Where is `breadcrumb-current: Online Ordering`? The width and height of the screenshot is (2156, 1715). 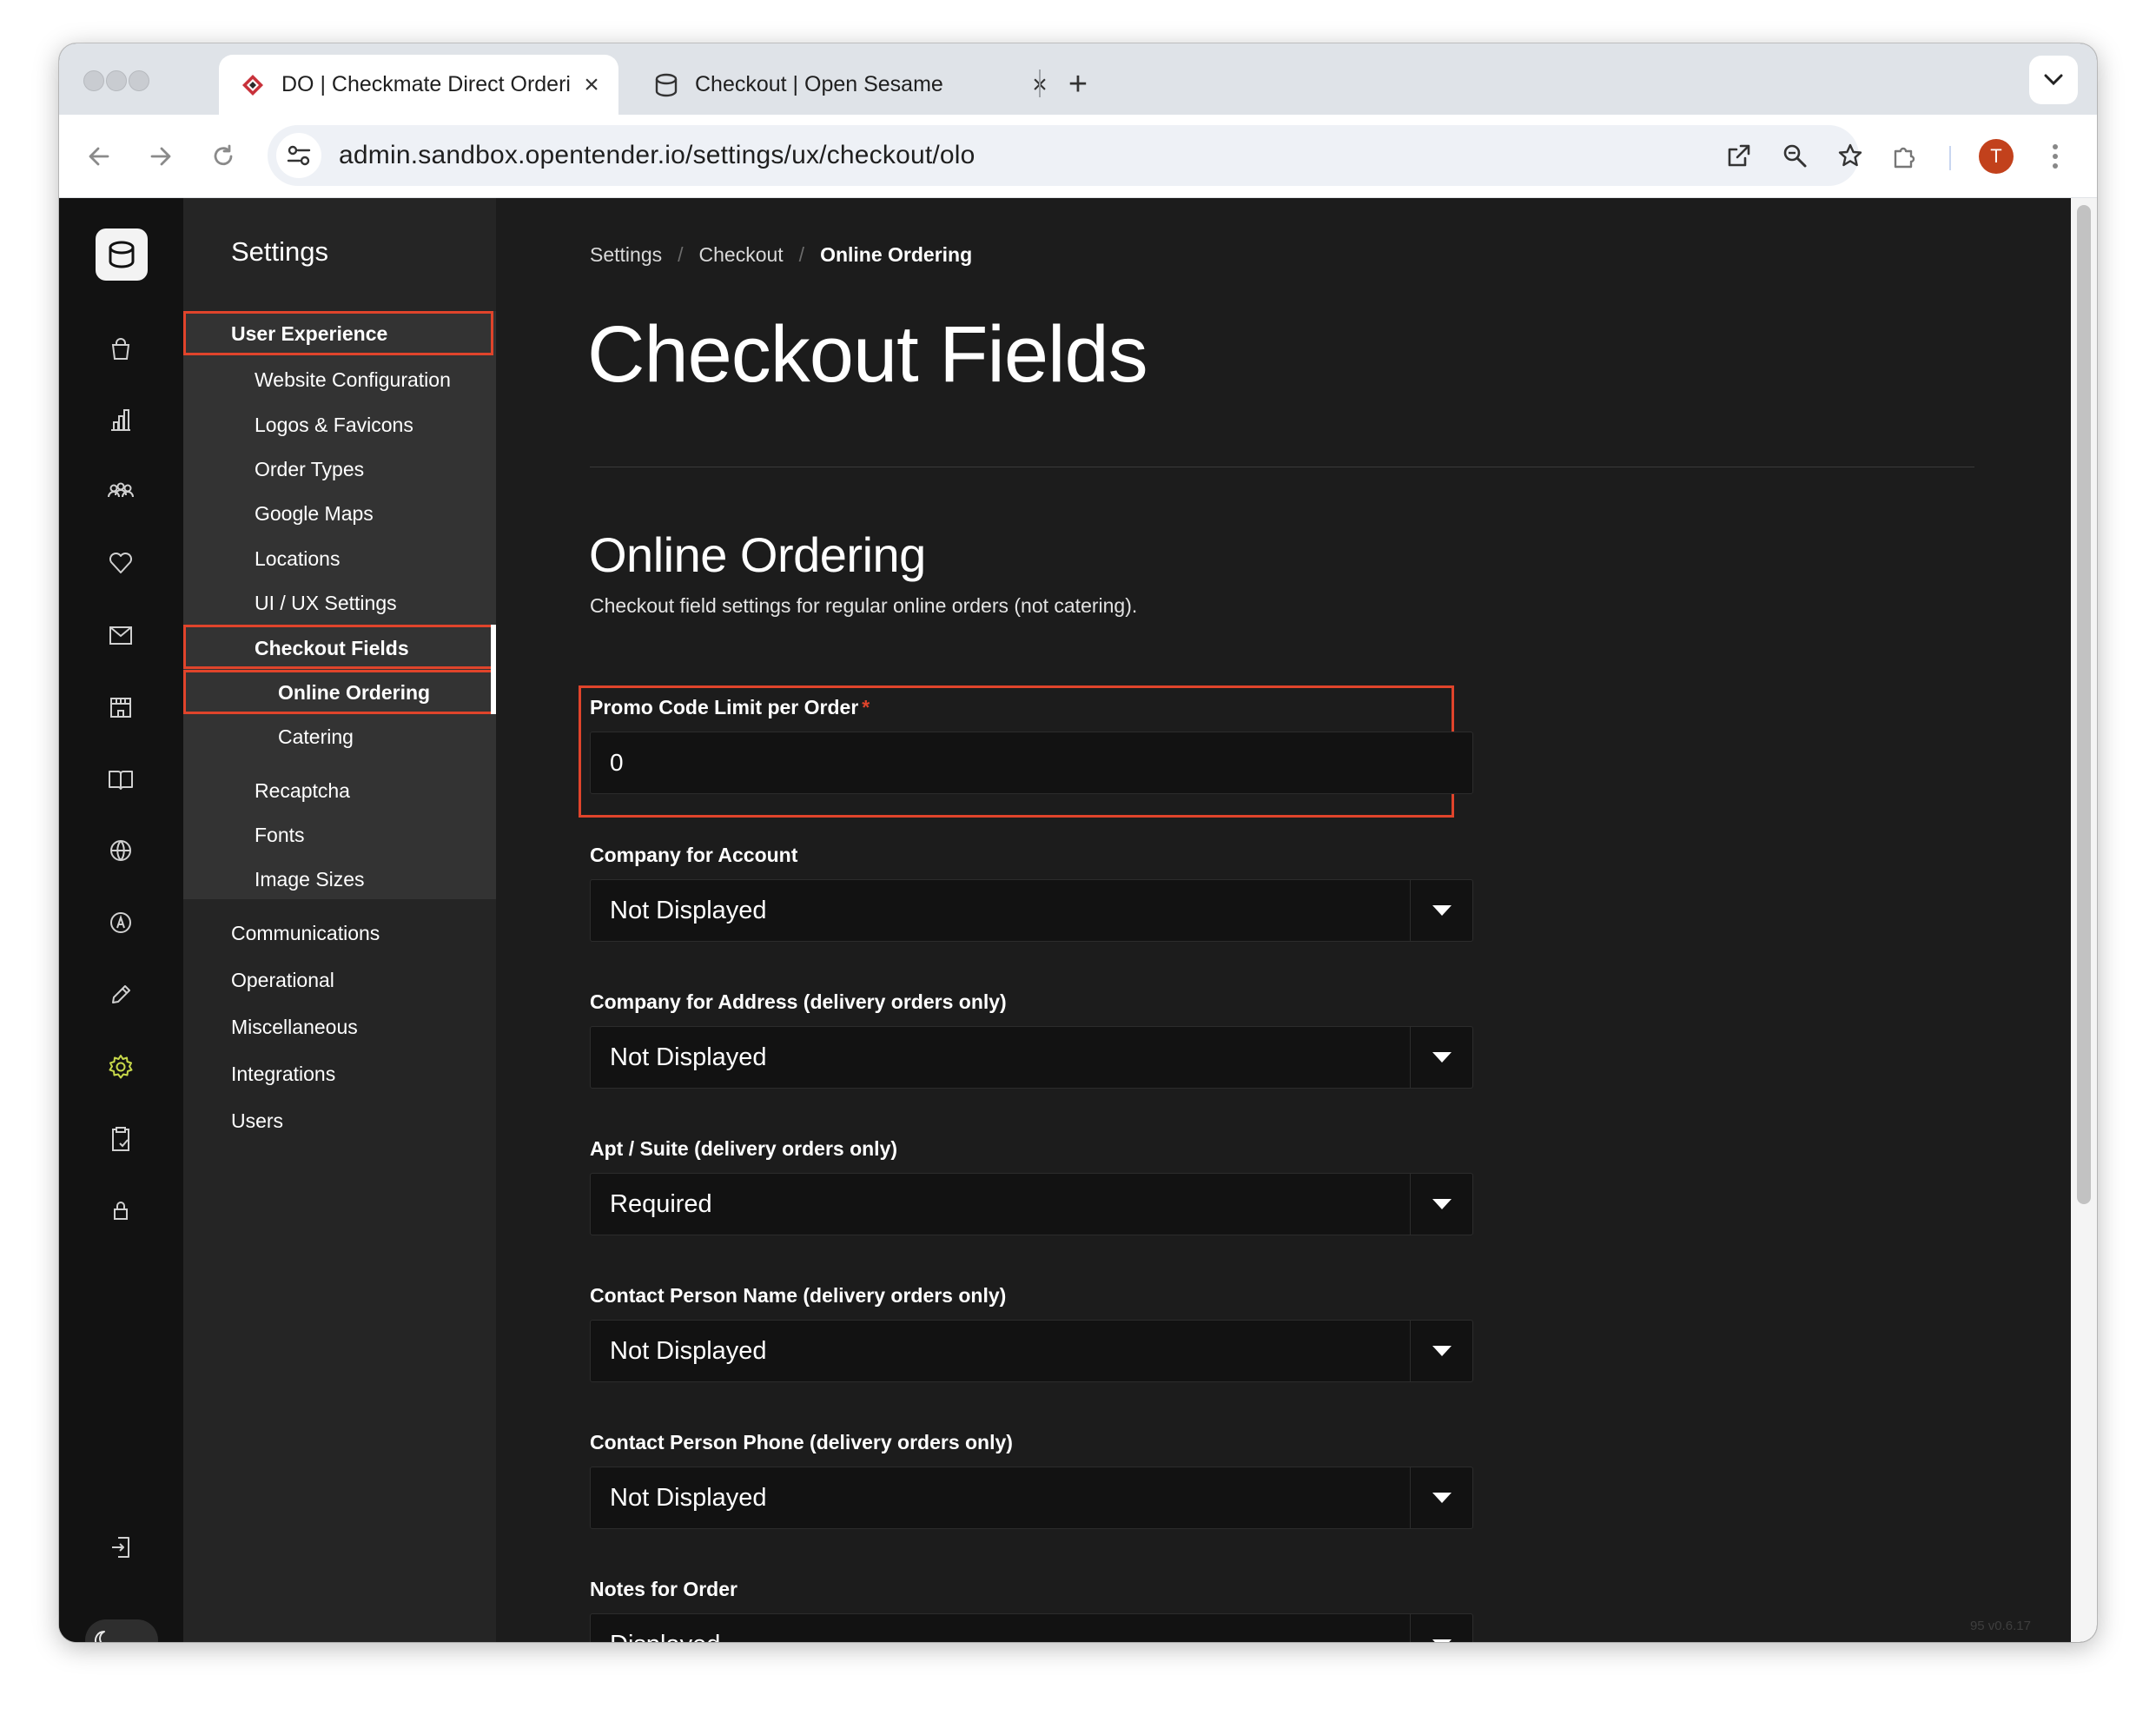 breadcrumb-current: Online Ordering is located at coordinates (896, 254).